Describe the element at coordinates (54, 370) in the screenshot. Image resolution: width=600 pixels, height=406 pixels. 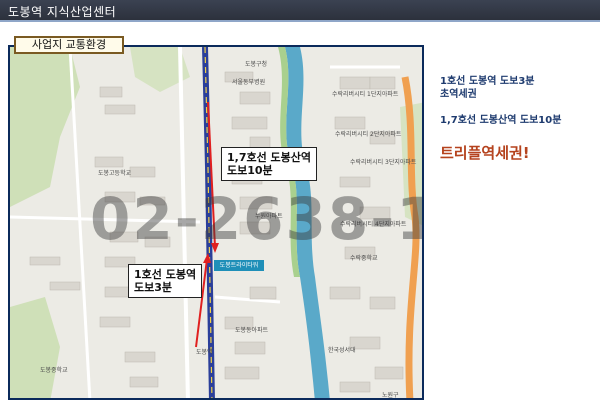
I see `map-label: 도봉중학교` at that location.